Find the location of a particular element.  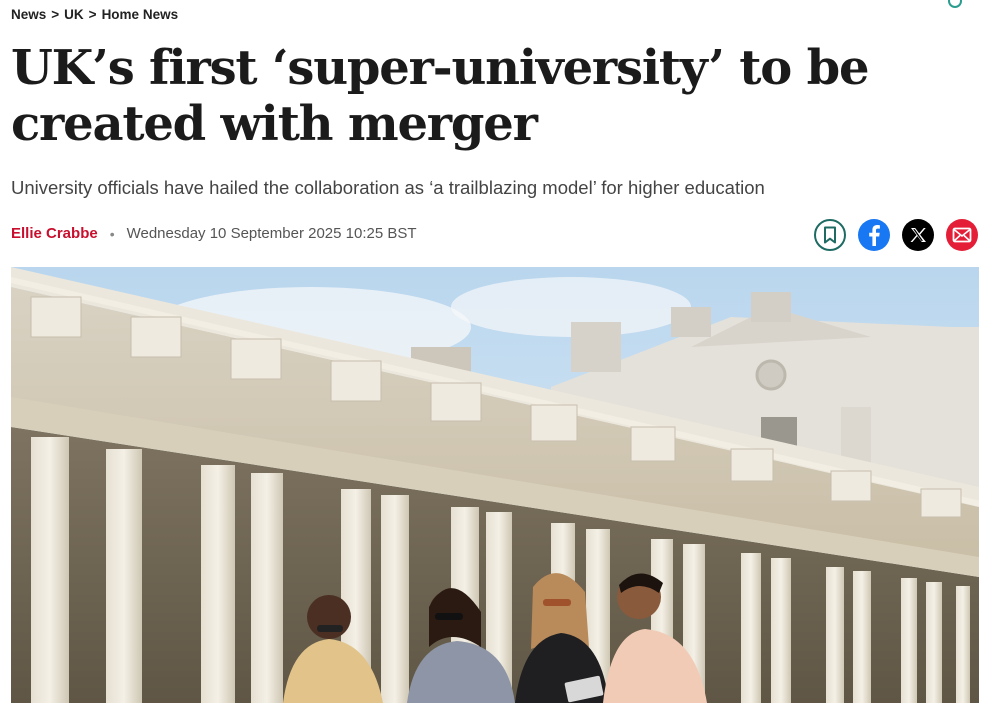

facebook-icon is located at coordinates (874, 235).